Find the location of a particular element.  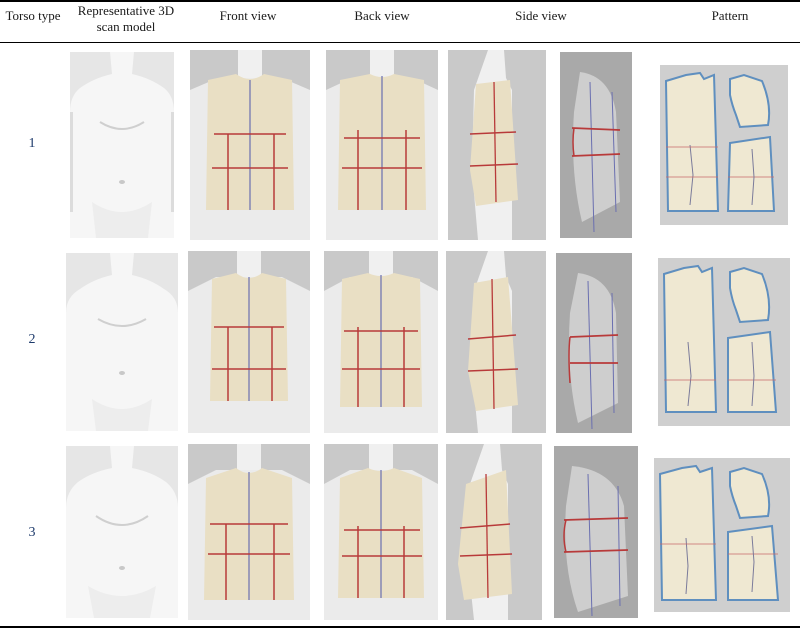

top-rule is located at coordinates (400, 1).